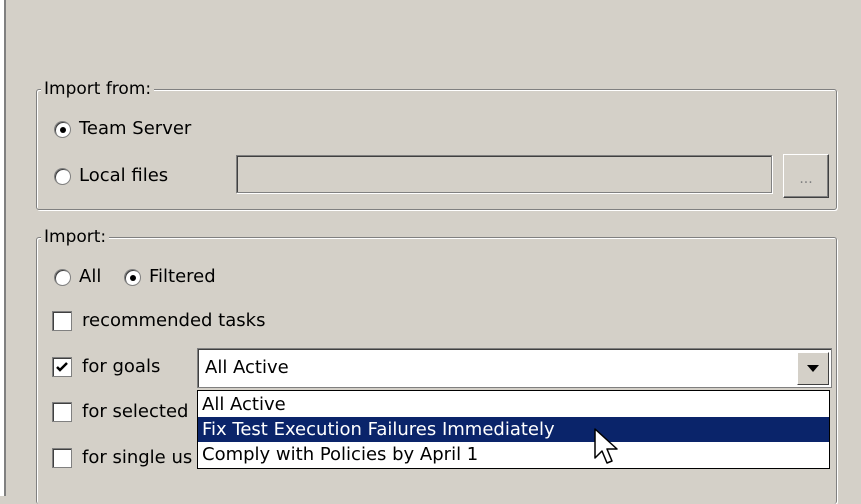 This screenshot has width=861, height=504. I want to click on filtered-label: Filtered, so click(182, 276).